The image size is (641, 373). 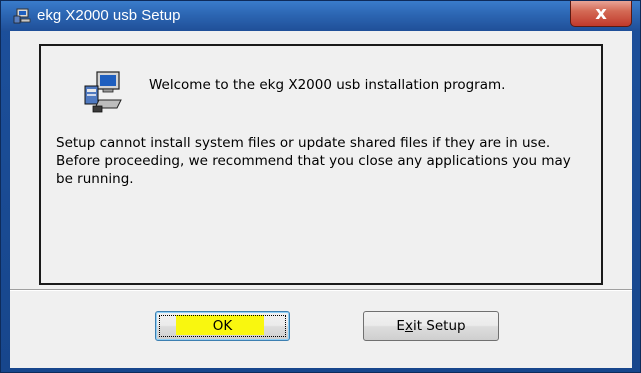 I want to click on close-button: x, so click(x=601, y=14).